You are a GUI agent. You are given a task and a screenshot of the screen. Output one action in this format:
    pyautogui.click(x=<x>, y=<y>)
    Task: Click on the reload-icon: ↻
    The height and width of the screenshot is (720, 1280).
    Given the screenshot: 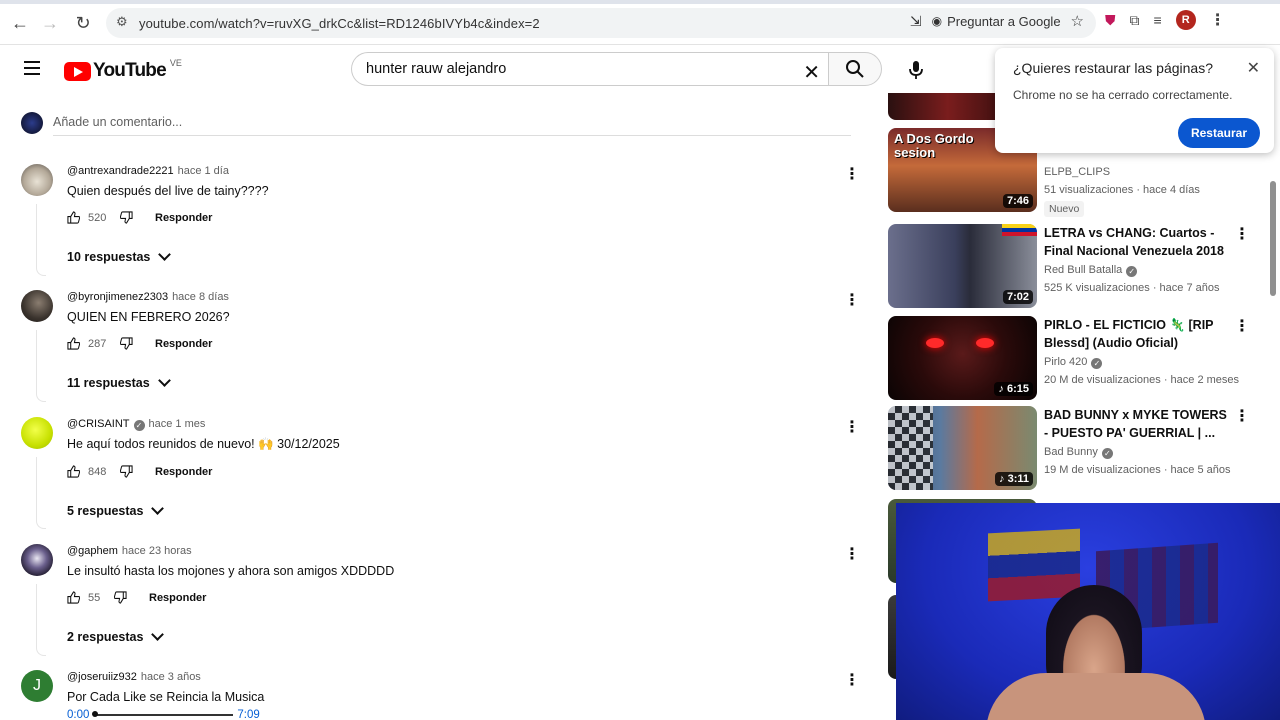 What is the action you would take?
    pyautogui.click(x=83, y=23)
    